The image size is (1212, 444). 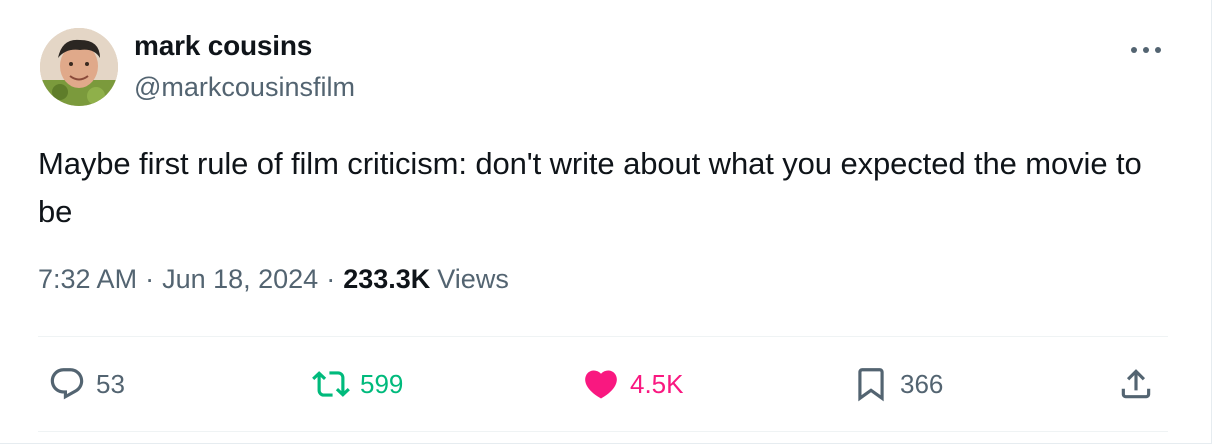 I want to click on tweet-date: Jun 18, 2024, so click(x=240, y=279).